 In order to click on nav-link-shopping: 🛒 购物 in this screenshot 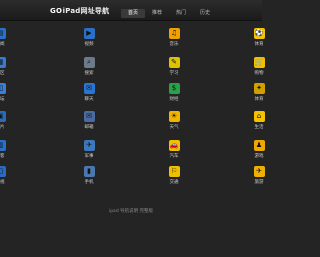, I will do `click(259, 66)`.